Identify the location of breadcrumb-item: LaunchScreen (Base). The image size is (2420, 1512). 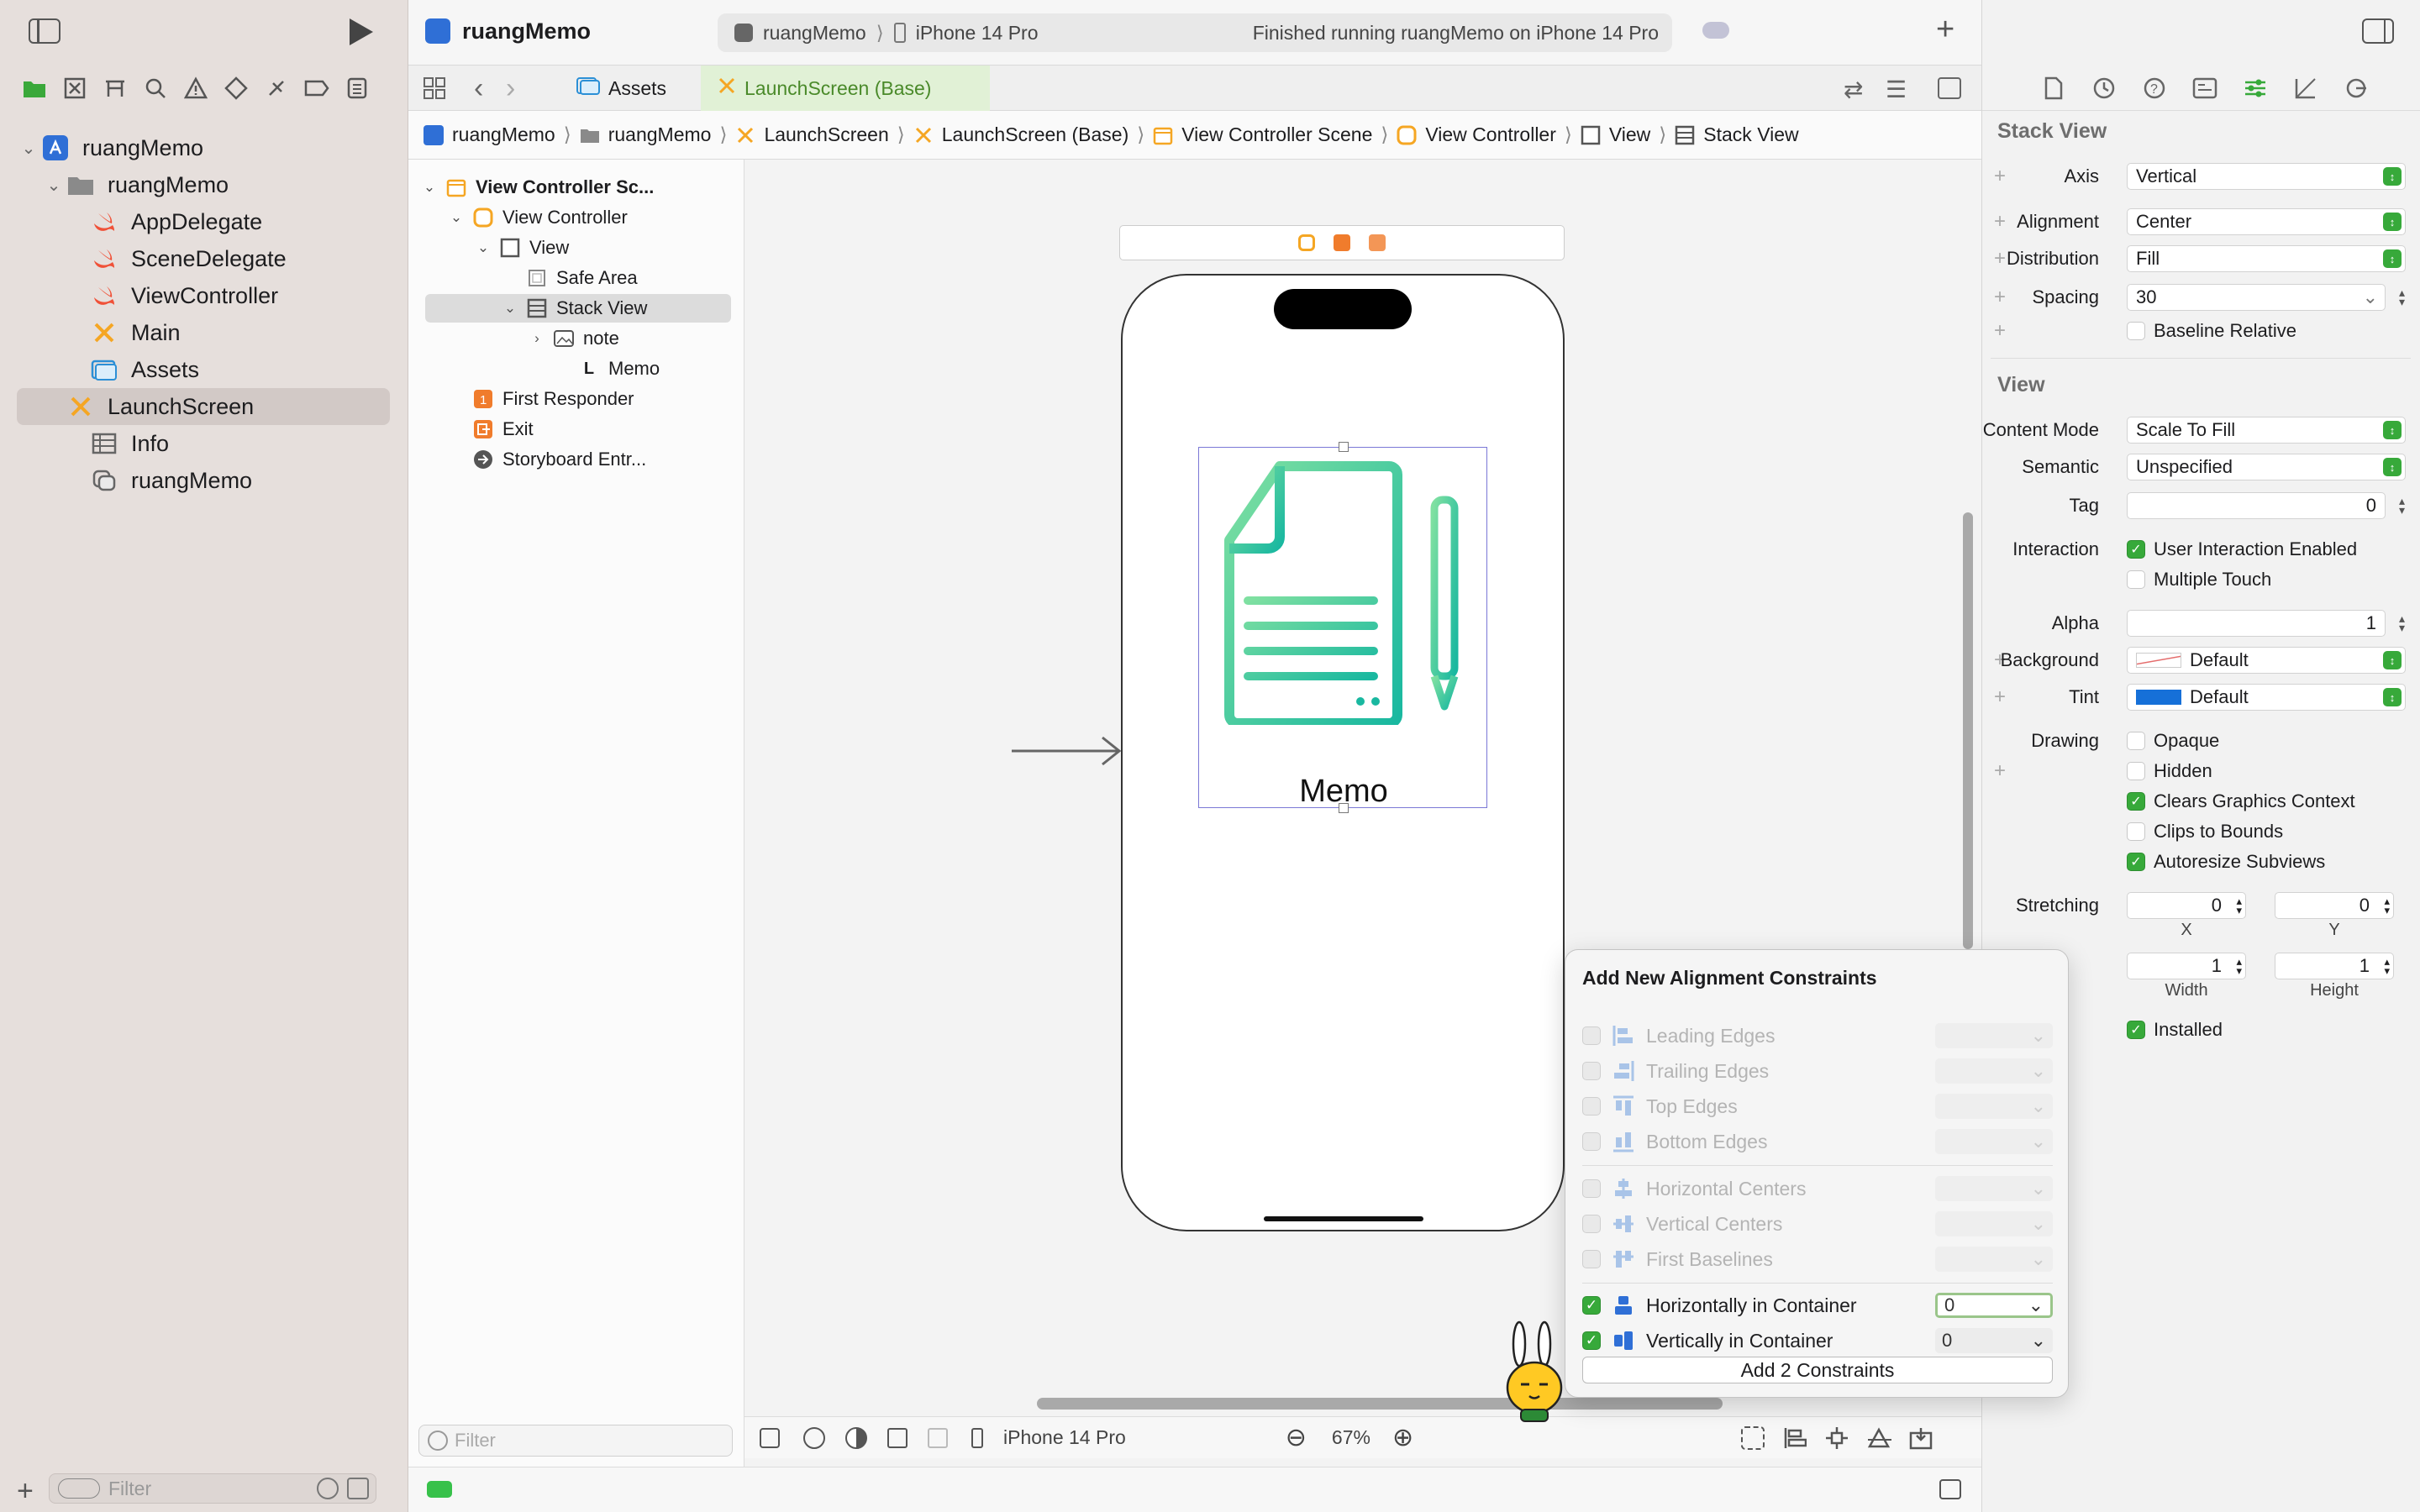
(1035, 134).